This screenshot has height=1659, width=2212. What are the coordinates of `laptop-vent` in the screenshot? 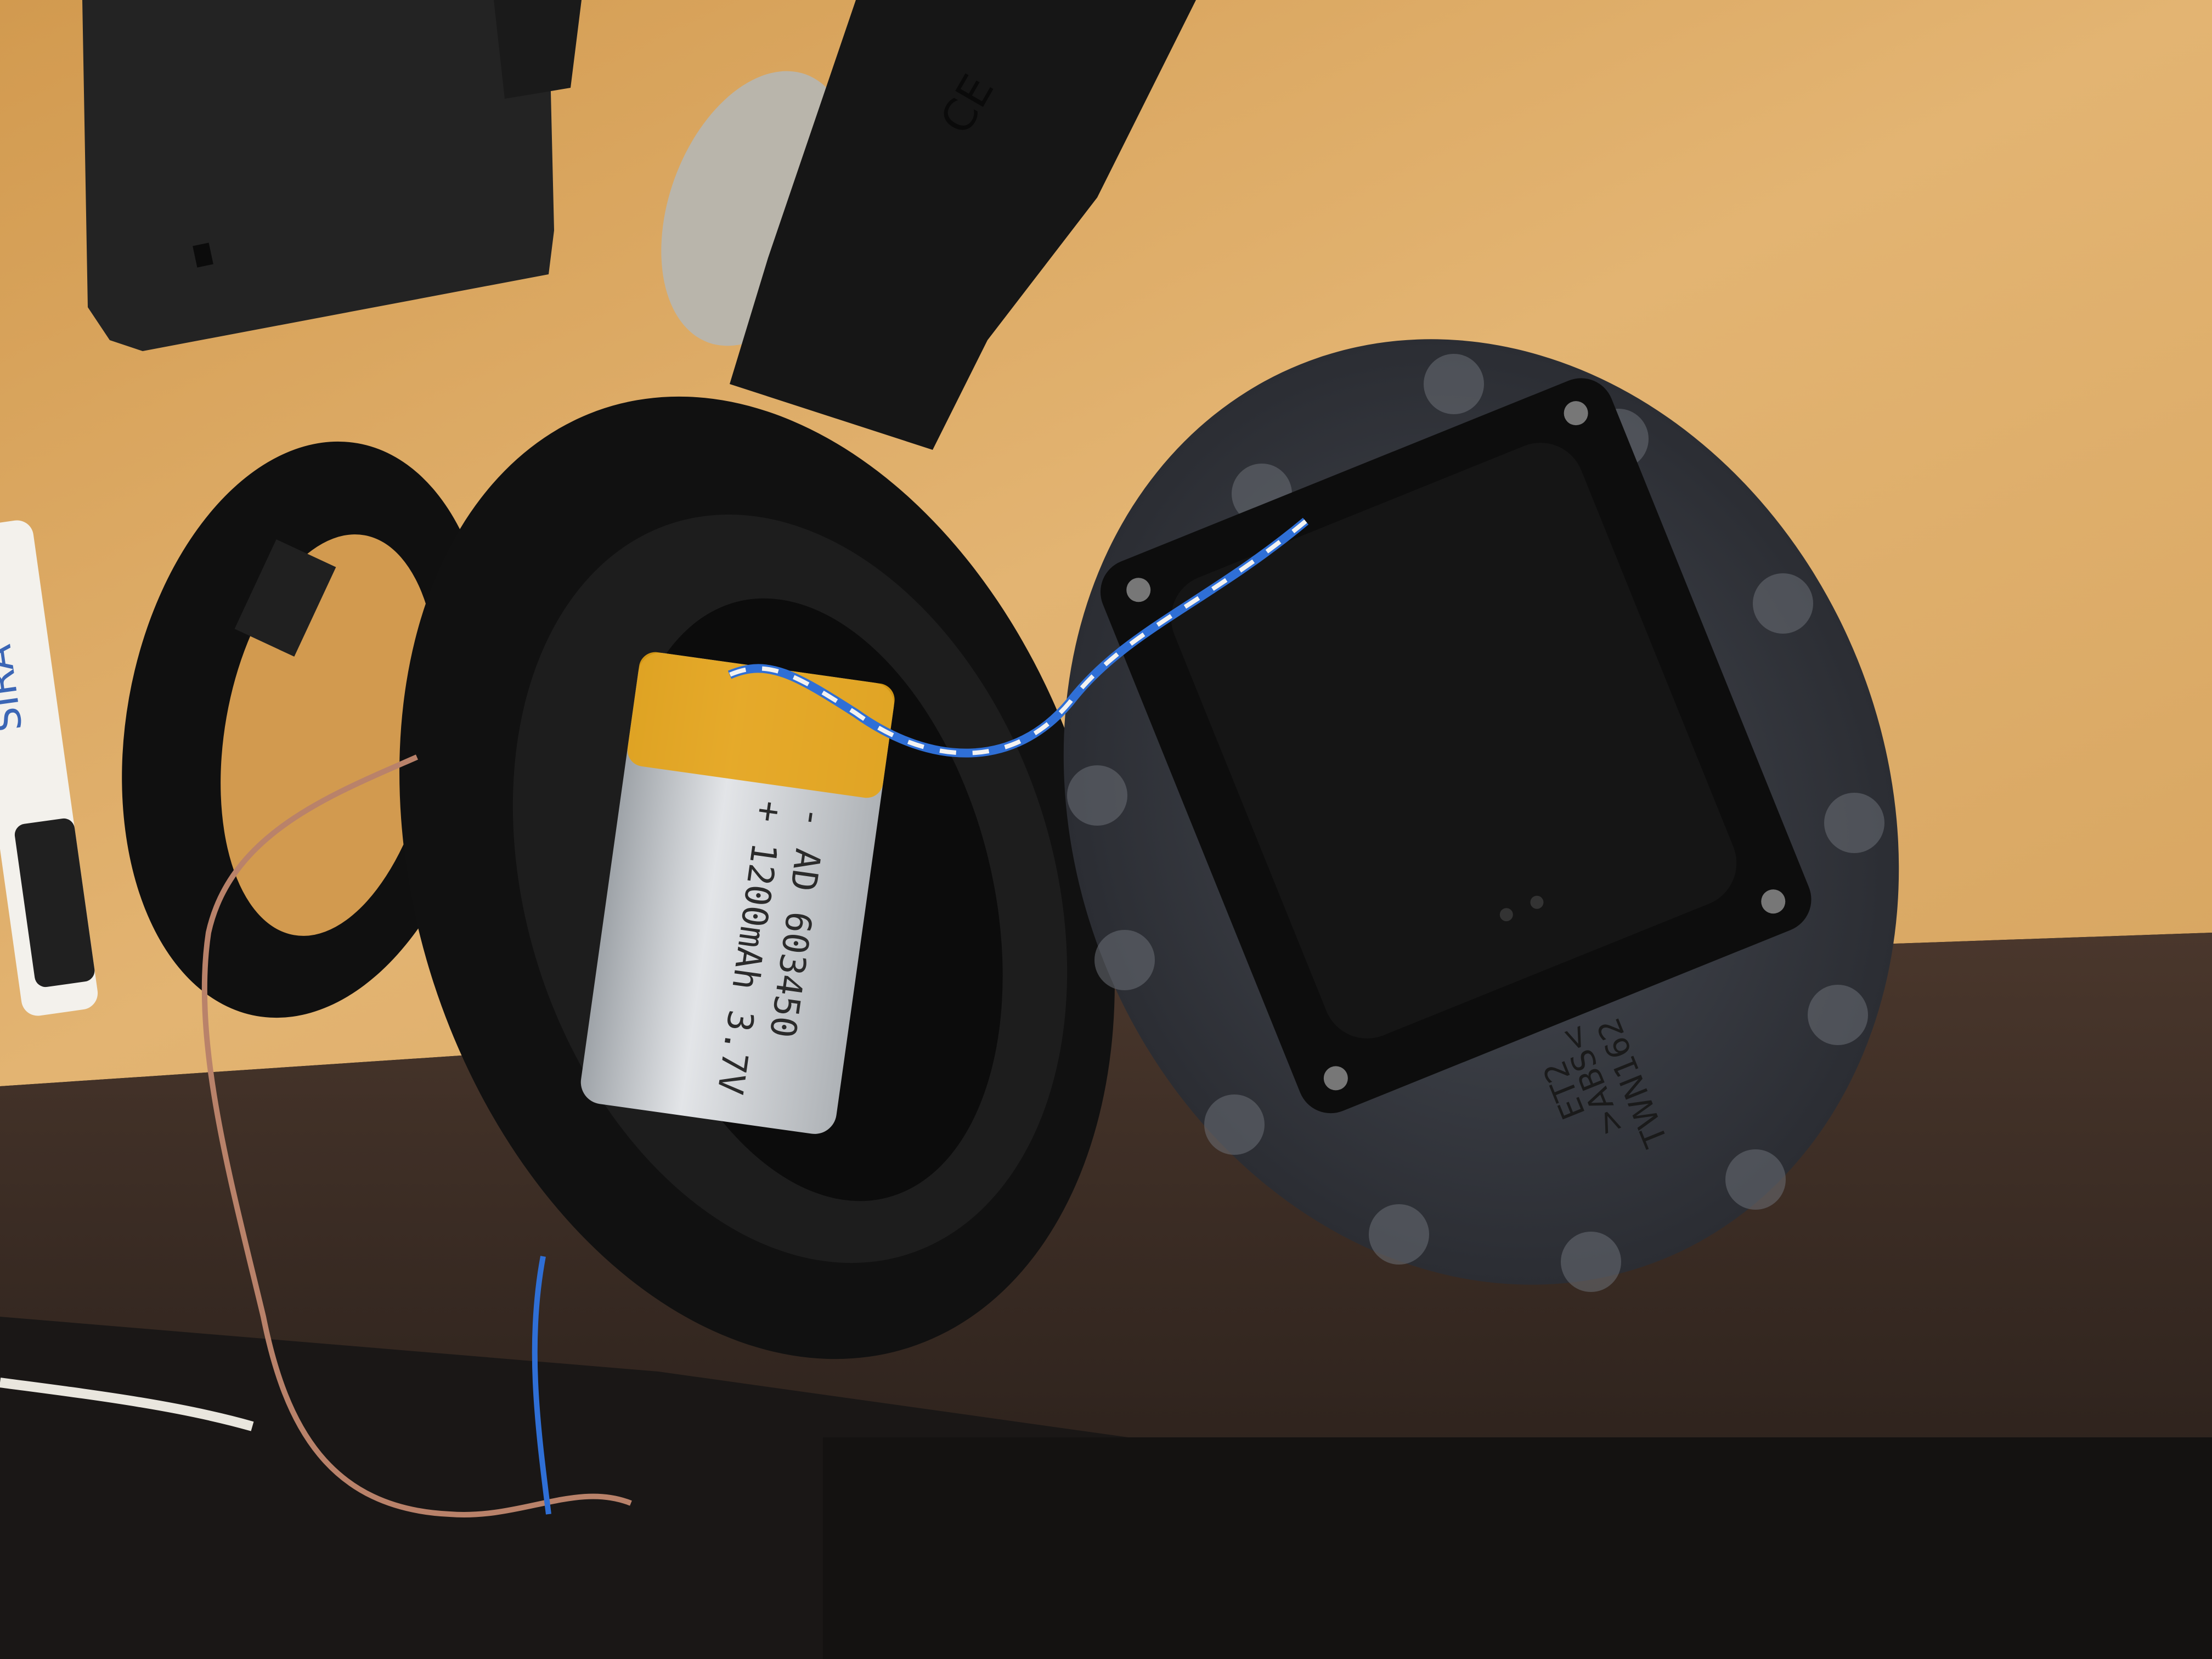 It's located at (538, 49).